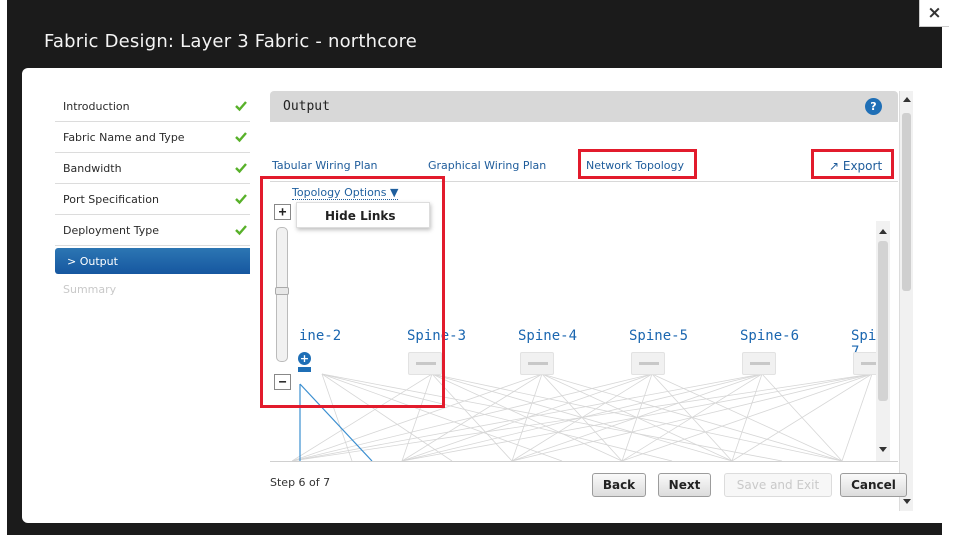 The height and width of the screenshot is (535, 956). What do you see at coordinates (584, 106) in the screenshot?
I see `output-header: Output ?` at bounding box center [584, 106].